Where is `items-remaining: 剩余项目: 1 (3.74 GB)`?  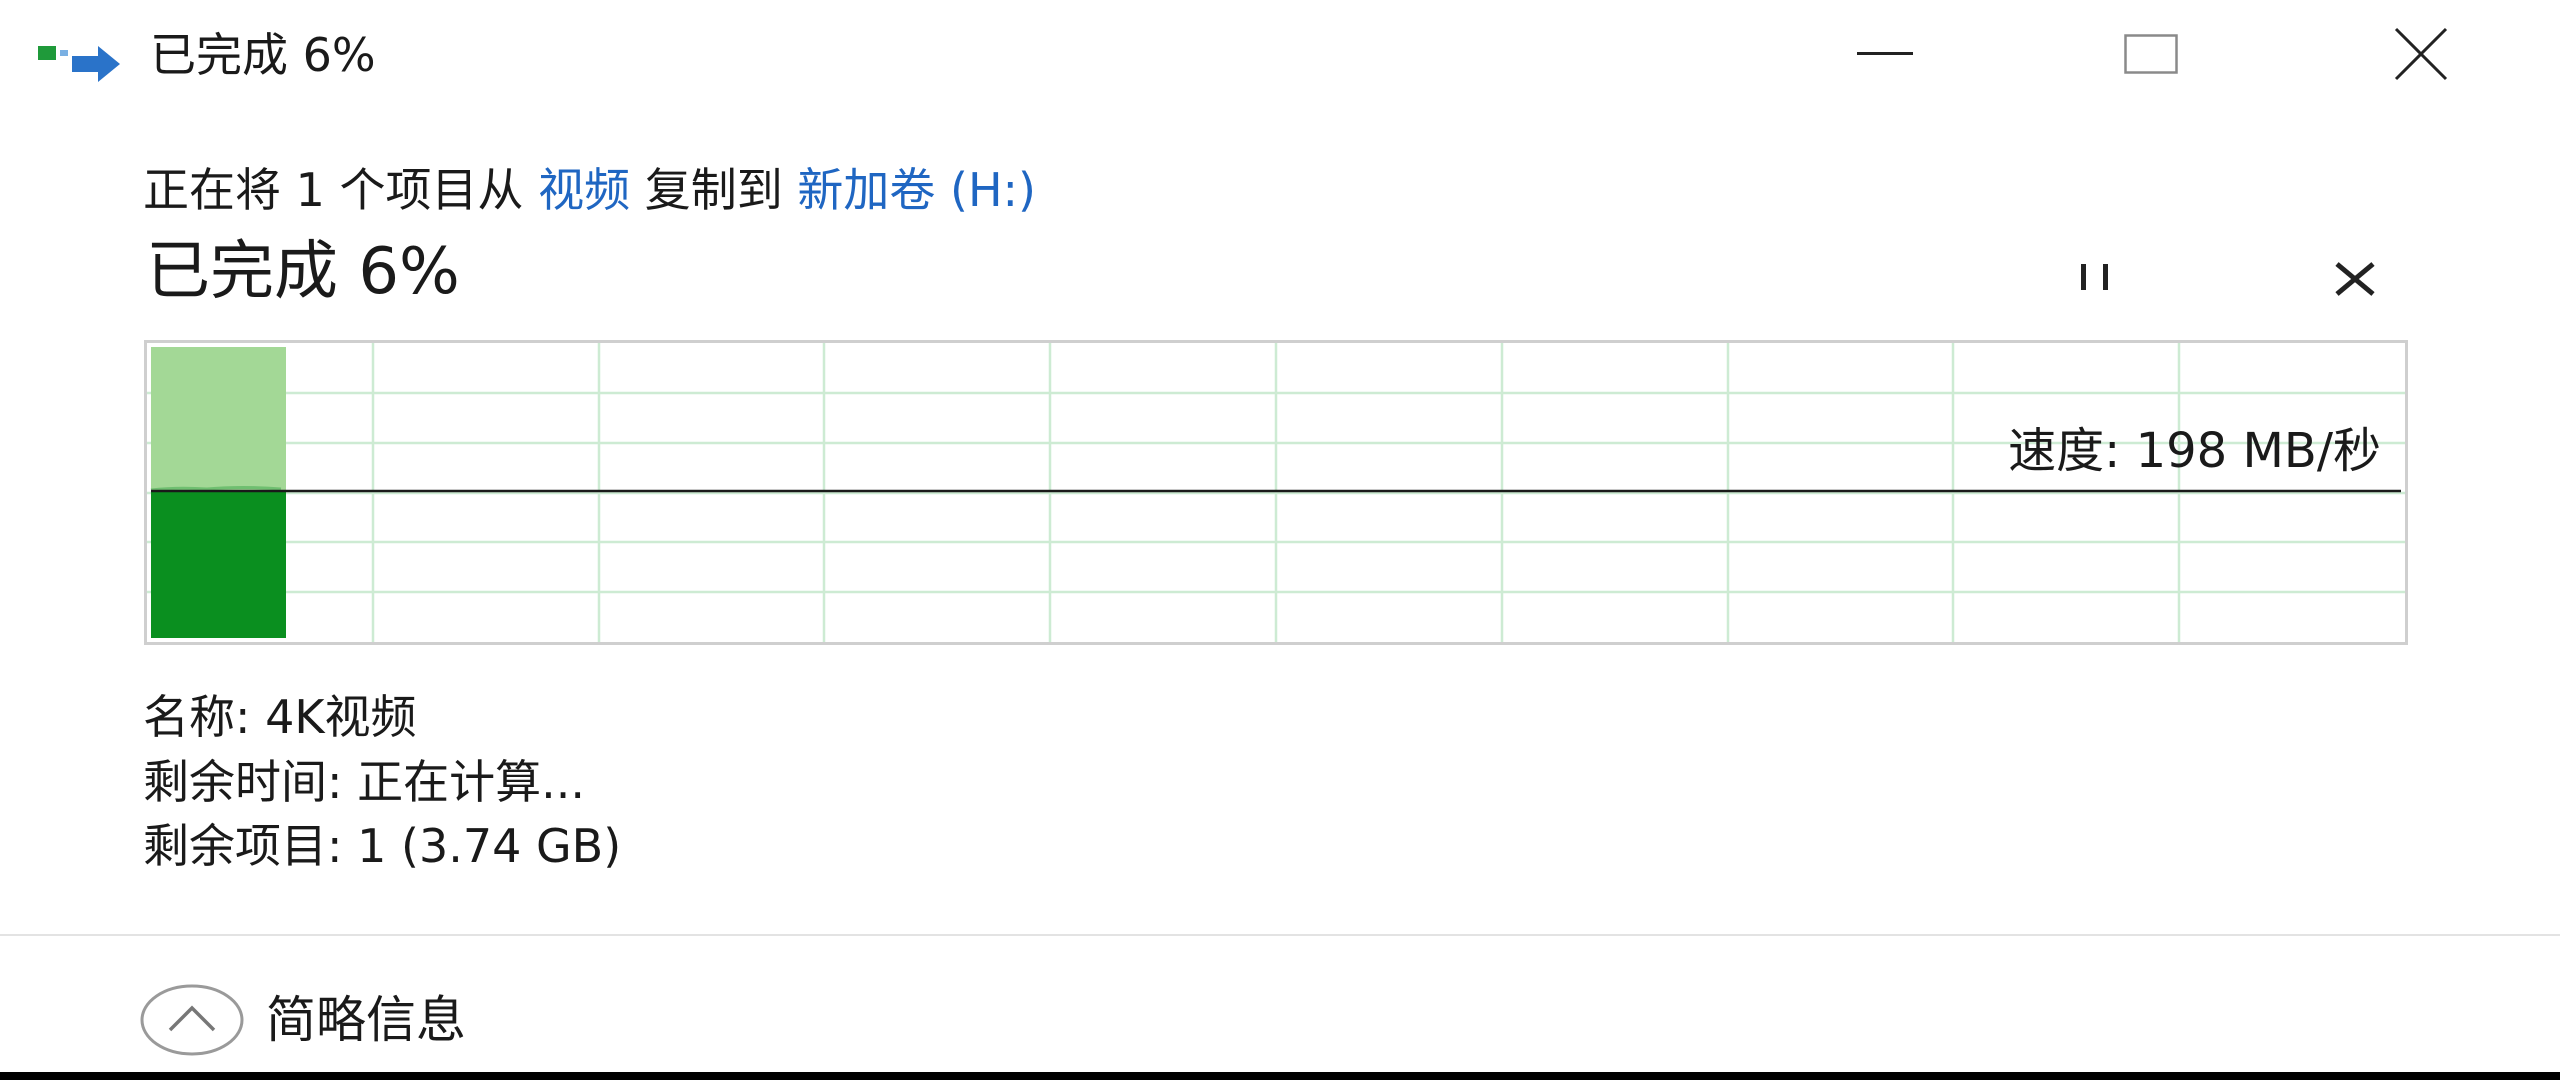
items-remaining: 剩余项目: 1 (3.74 GB) is located at coordinates (382, 846).